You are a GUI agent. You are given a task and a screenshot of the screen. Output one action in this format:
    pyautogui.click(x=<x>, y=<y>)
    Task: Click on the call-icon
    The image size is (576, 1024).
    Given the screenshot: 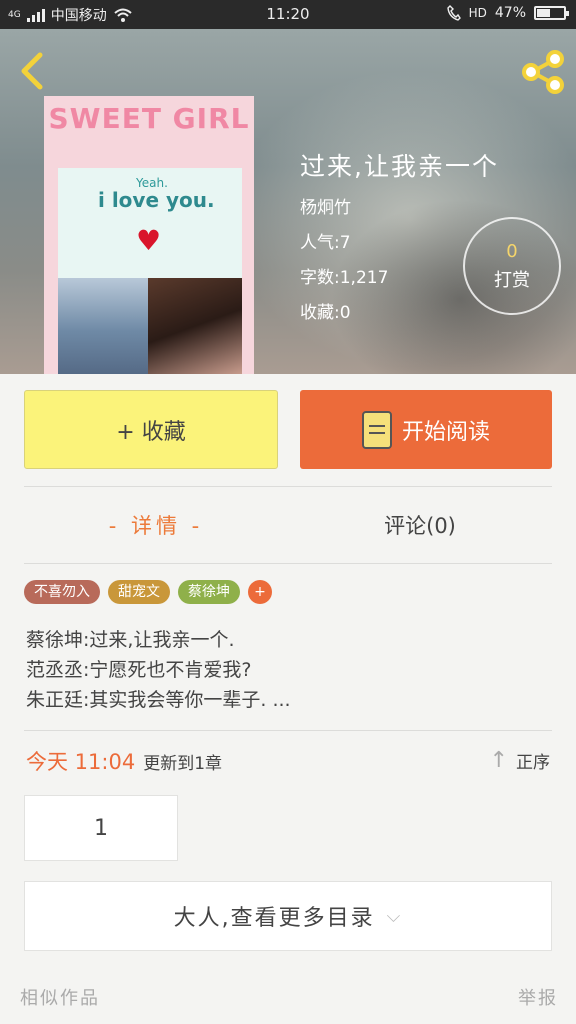 What is the action you would take?
    pyautogui.click(x=453, y=13)
    